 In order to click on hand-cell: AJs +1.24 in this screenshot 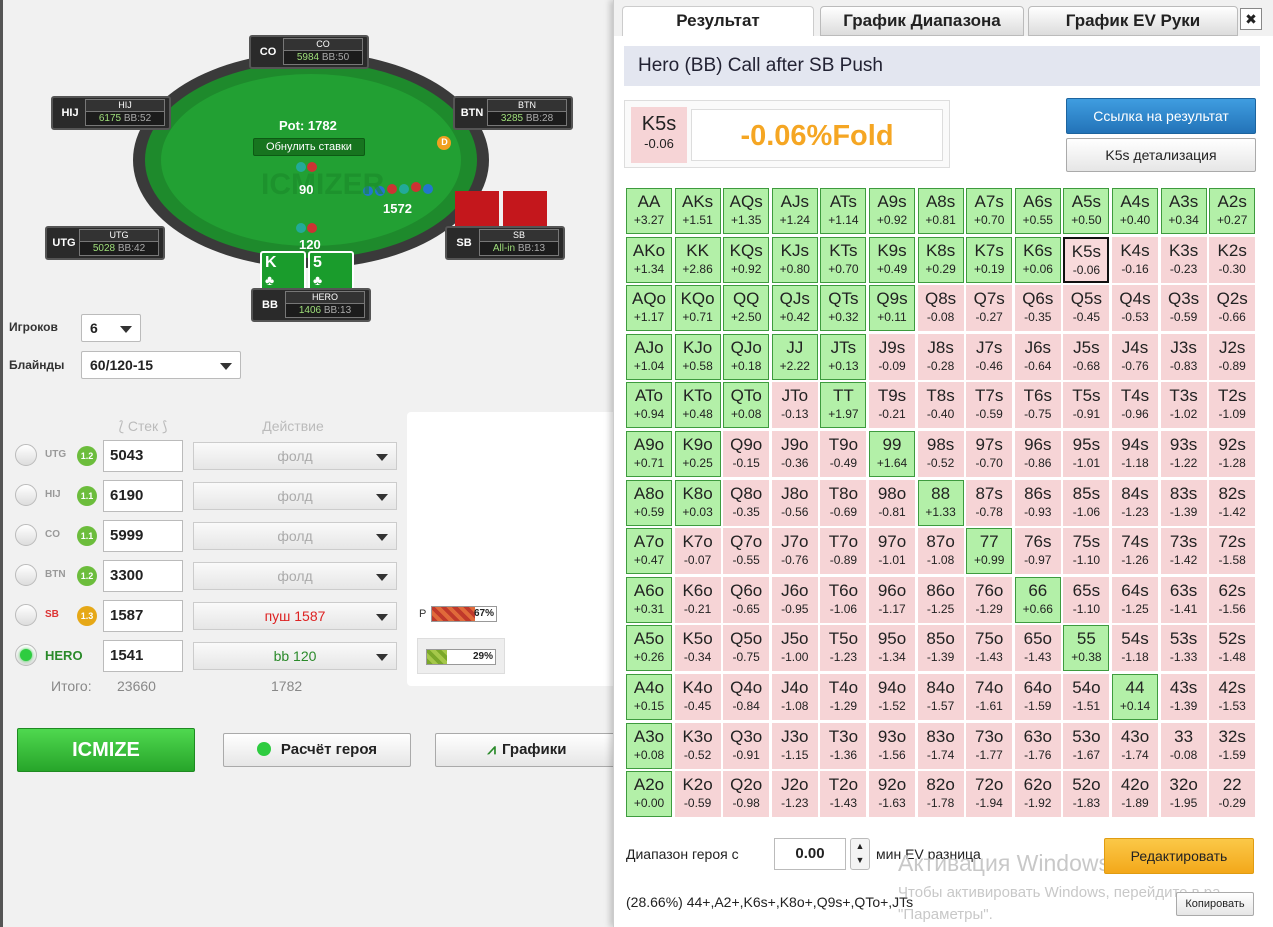, I will do `click(794, 211)`.